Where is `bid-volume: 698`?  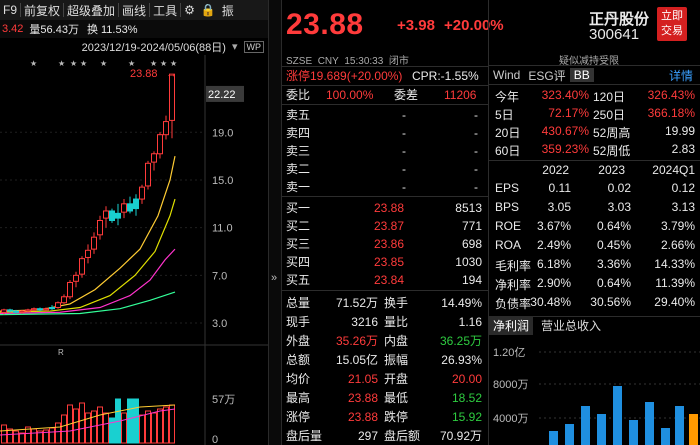 bid-volume: 698 is located at coordinates (471, 243).